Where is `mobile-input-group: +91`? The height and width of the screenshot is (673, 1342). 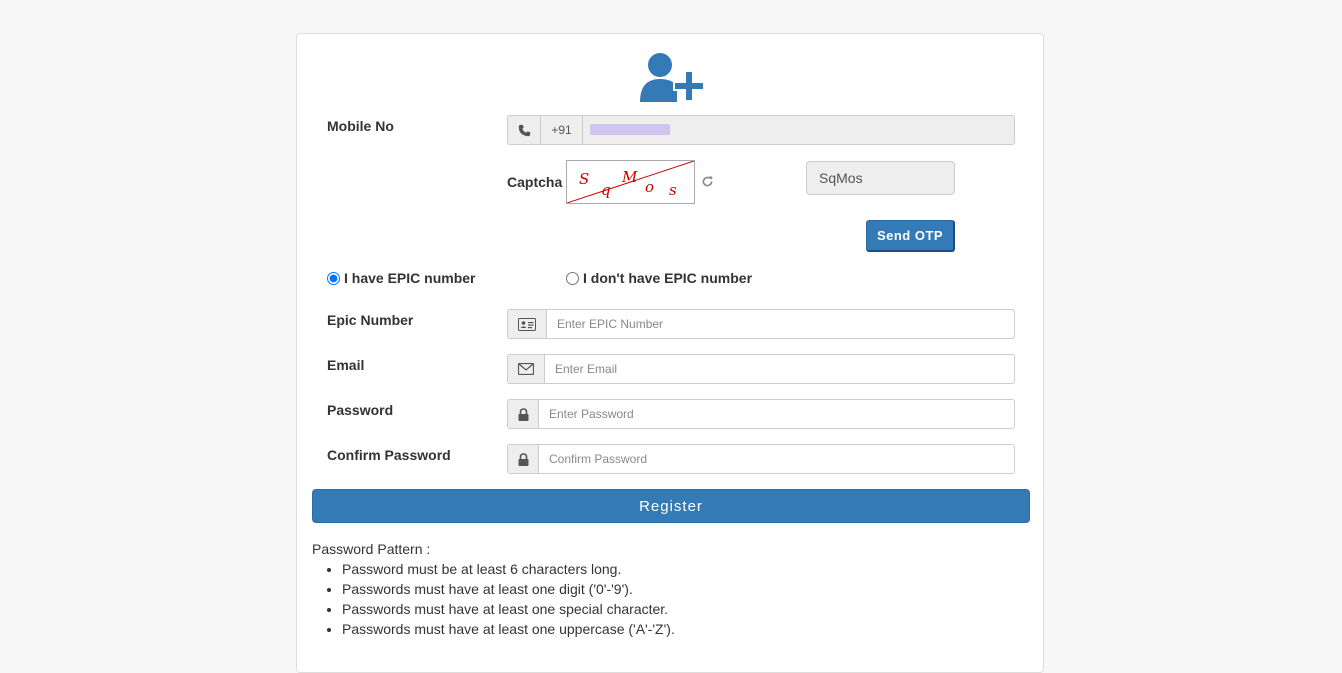 mobile-input-group: +91 is located at coordinates (761, 130).